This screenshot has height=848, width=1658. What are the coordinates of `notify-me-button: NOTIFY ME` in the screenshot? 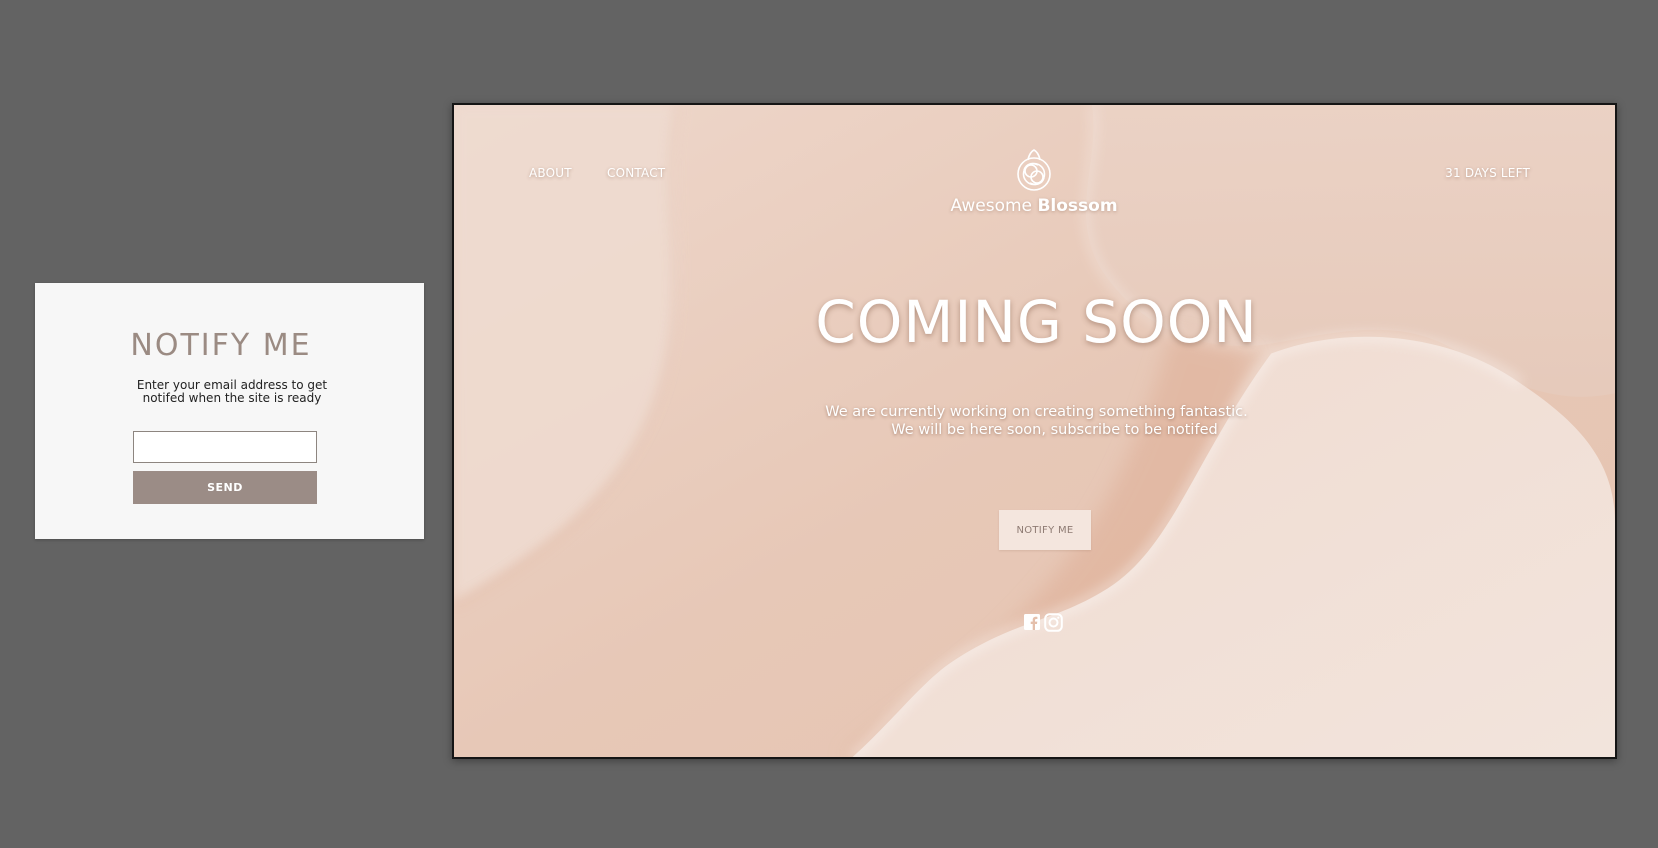 It's located at (1045, 530).